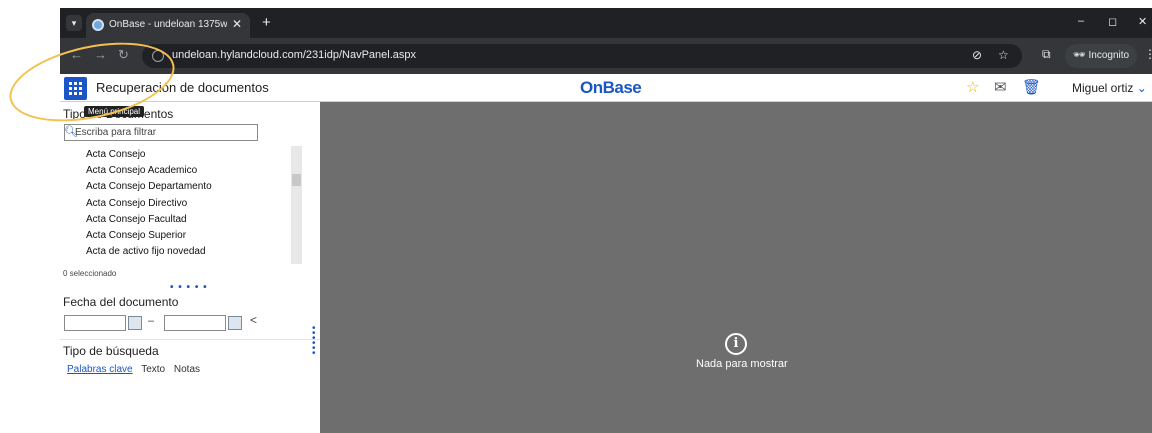  I want to click on onbase-favicon-icon, so click(98, 25).